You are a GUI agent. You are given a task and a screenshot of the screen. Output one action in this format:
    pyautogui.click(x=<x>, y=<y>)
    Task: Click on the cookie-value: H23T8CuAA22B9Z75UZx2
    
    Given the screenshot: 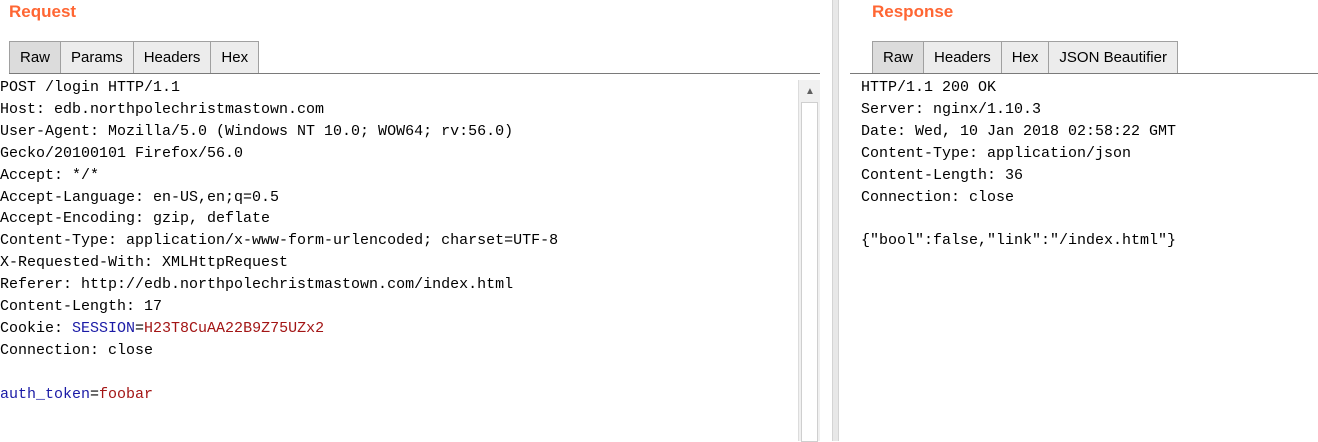 What is the action you would take?
    pyautogui.click(x=234, y=328)
    